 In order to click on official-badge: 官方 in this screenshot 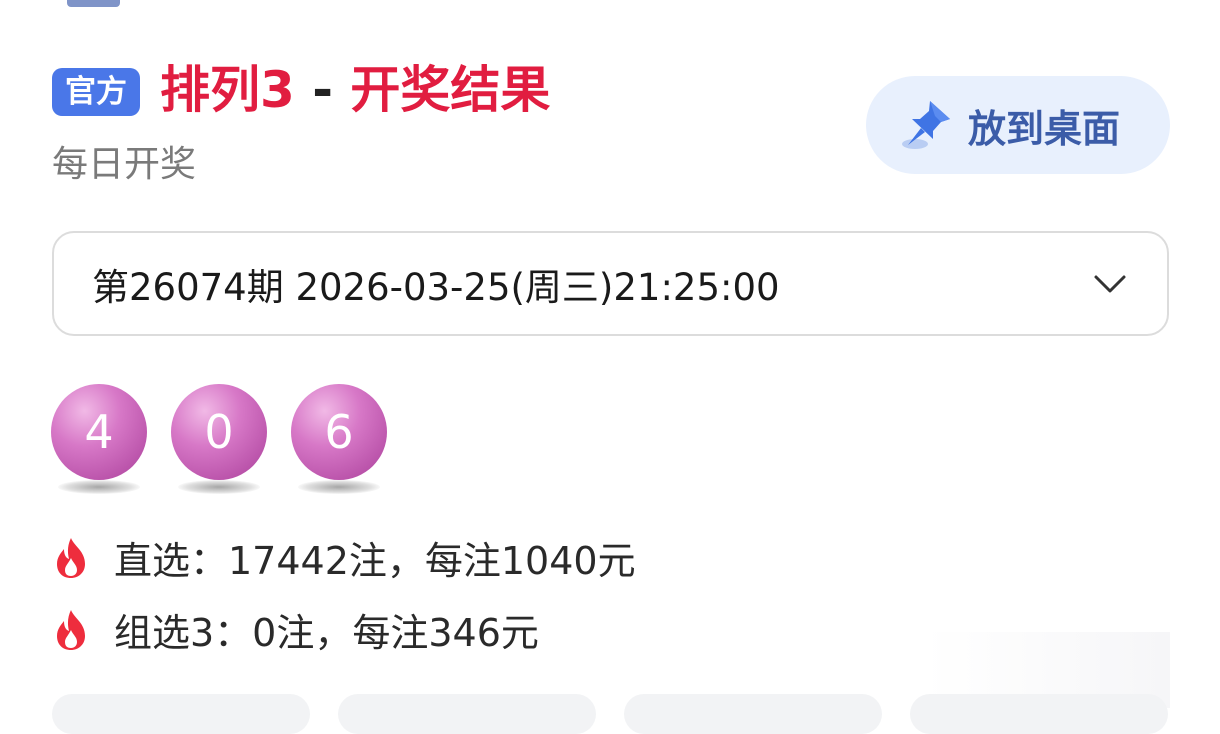, I will do `click(96, 92)`.